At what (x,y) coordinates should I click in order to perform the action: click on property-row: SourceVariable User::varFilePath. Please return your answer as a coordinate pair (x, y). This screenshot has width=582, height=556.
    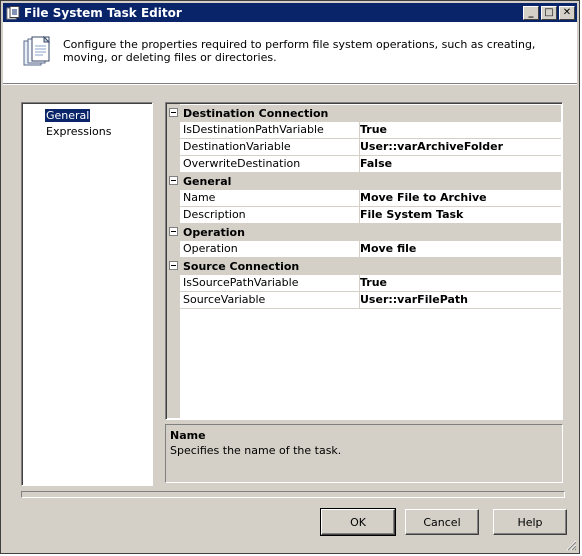
    Looking at the image, I should click on (364, 300).